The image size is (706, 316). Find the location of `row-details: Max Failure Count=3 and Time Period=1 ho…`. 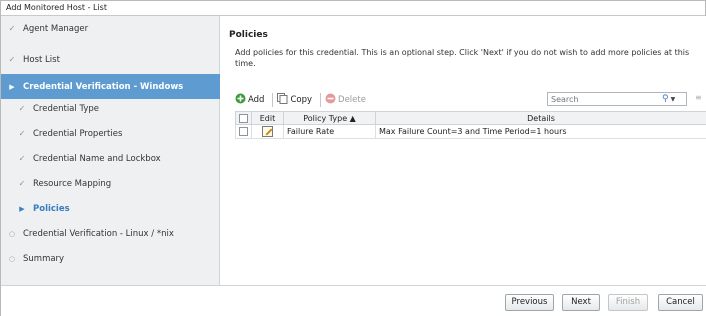

row-details: Max Failure Count=3 and Time Period=1 ho… is located at coordinates (540, 131).